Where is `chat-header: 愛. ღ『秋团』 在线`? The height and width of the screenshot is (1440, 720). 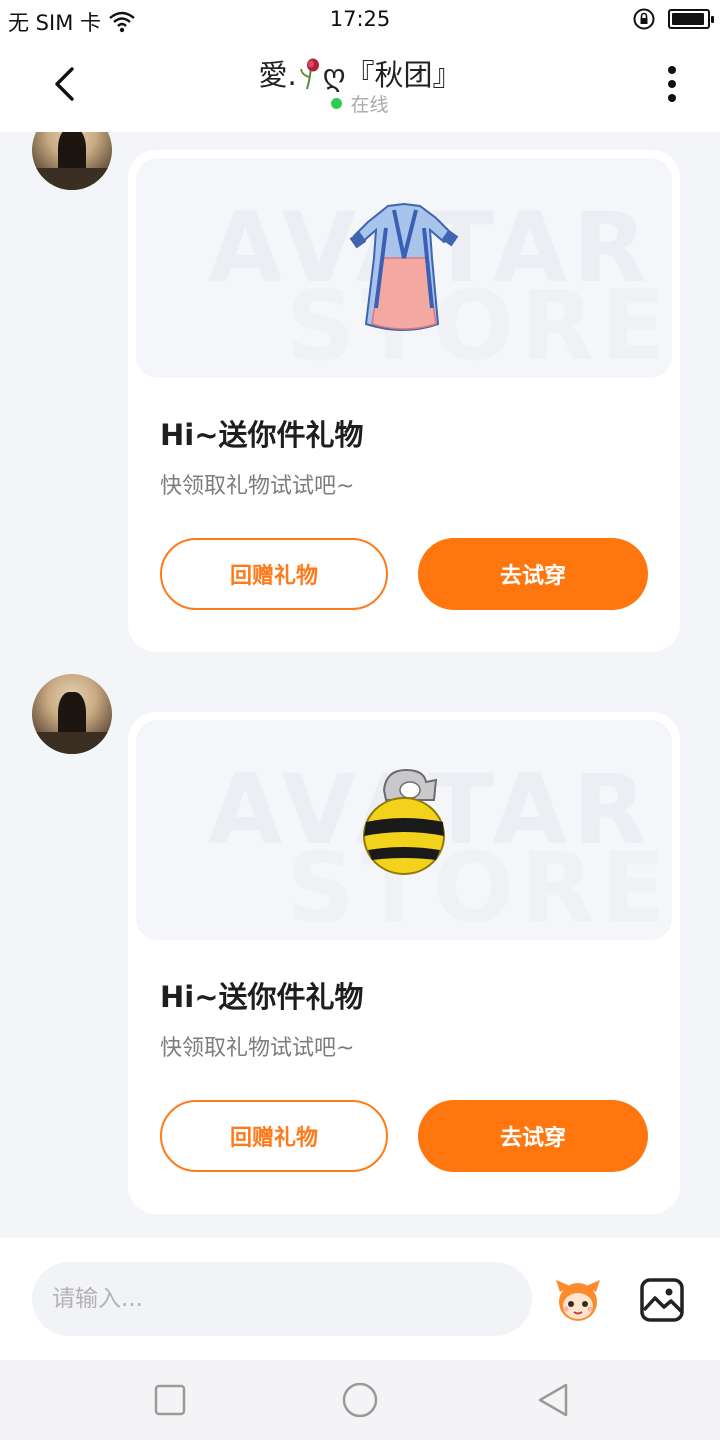
chat-header: 愛. ღ『秋团』 在线 is located at coordinates (360, 86).